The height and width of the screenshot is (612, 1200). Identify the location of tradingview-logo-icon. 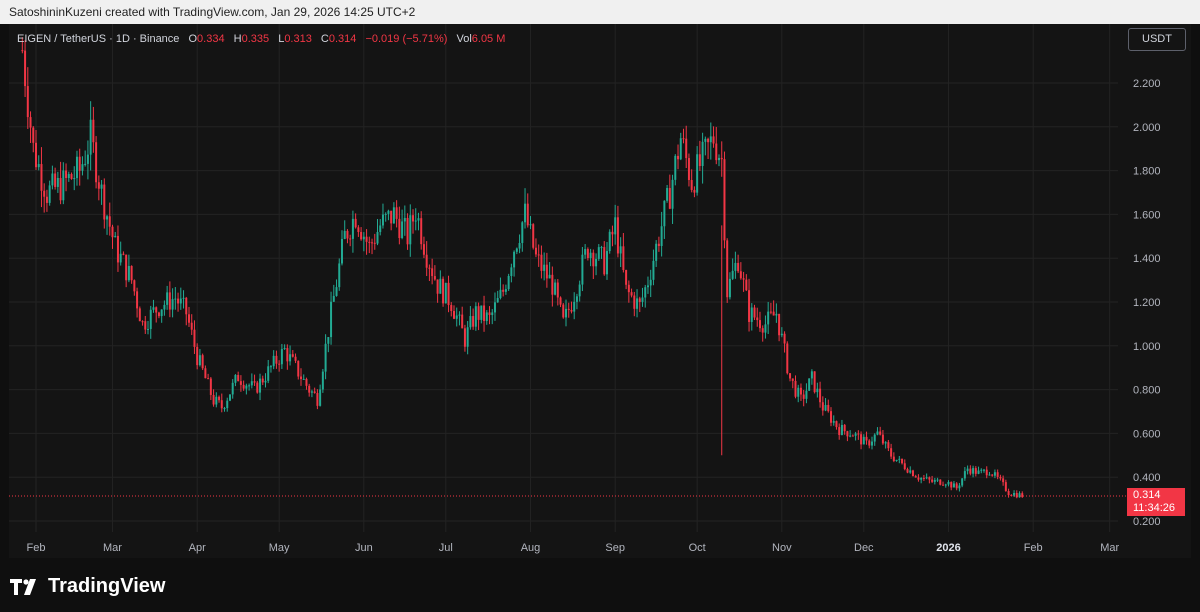
(23, 586).